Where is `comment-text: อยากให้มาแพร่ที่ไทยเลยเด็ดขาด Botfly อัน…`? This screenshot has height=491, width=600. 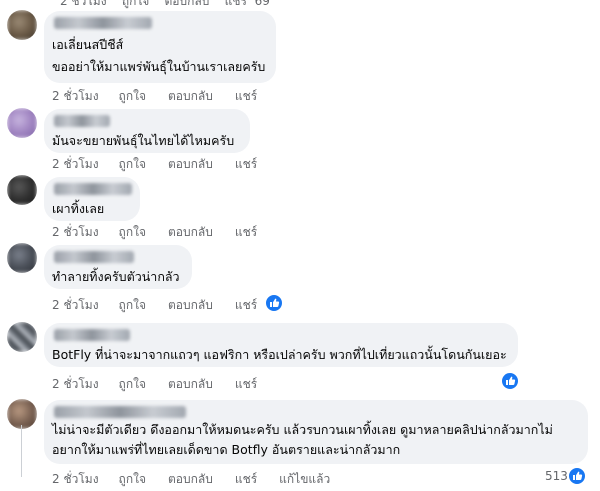
comment-text: อยากให้มาแพร่ที่ไทยเลยเด็ดขาด Botfly อัน… is located at coordinates (226, 449).